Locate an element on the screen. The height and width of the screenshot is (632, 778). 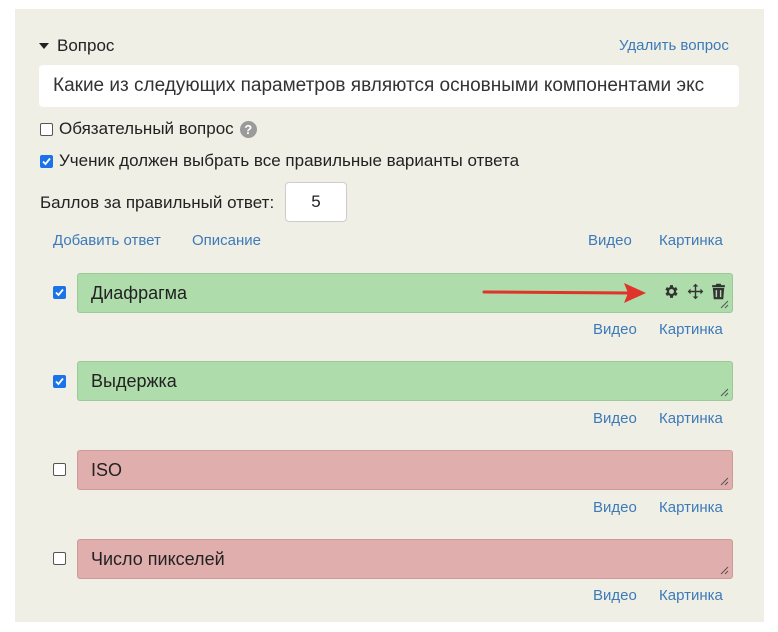
answer-2-checkbox is located at coordinates (59, 381).